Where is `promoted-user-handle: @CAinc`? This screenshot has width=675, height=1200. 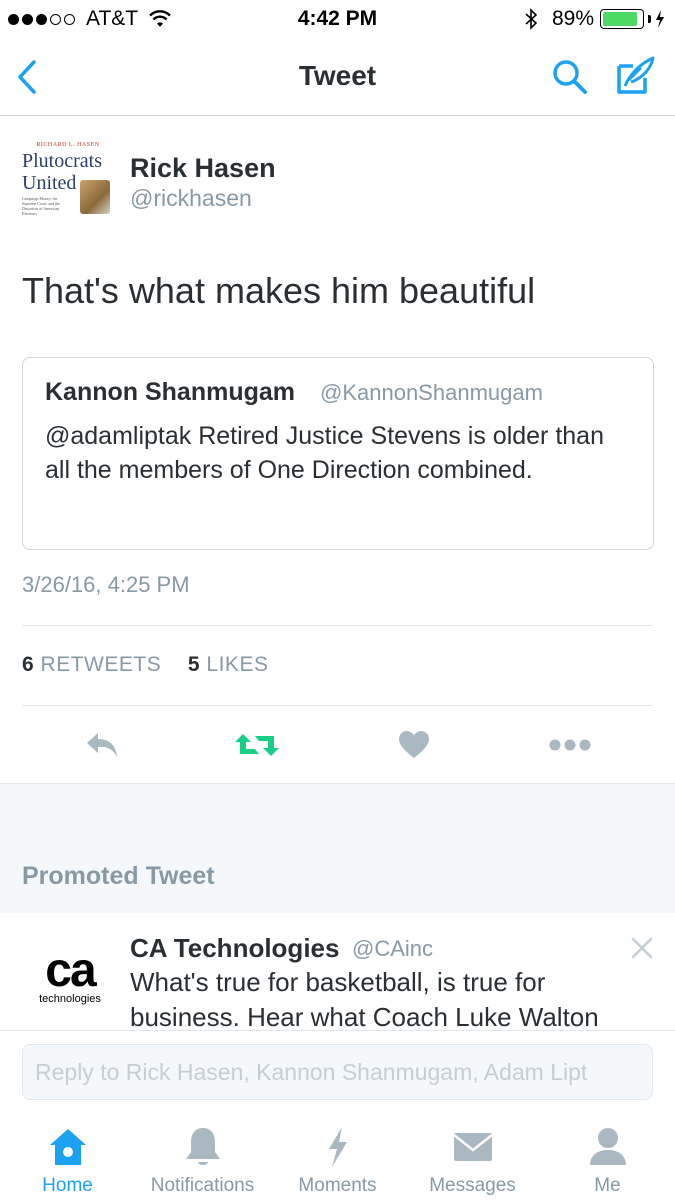 promoted-user-handle: @CAinc is located at coordinates (392, 949).